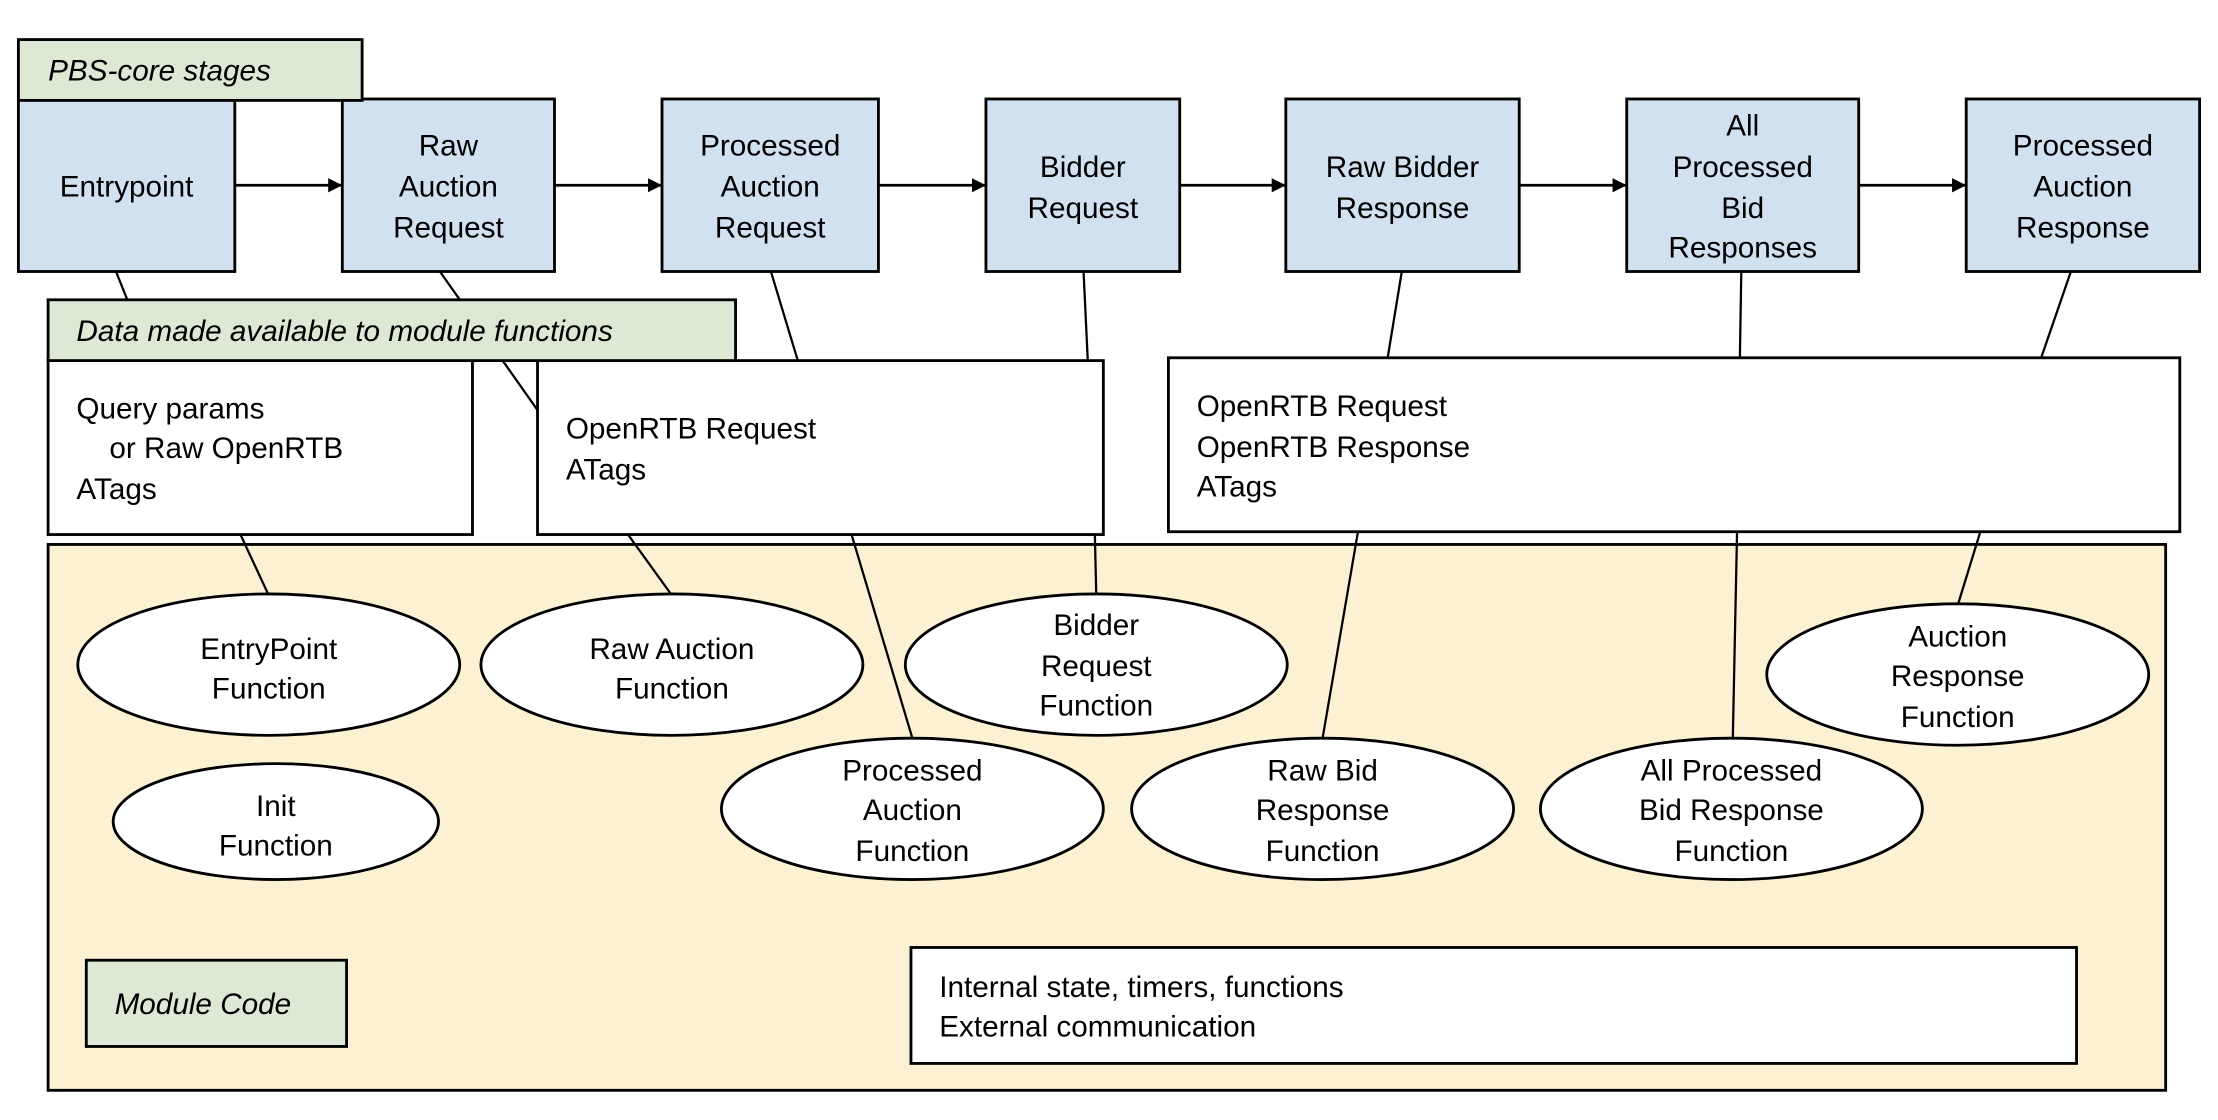 The width and height of the screenshot is (2218, 1120). I want to click on function-label: Request, so click(1096, 666).